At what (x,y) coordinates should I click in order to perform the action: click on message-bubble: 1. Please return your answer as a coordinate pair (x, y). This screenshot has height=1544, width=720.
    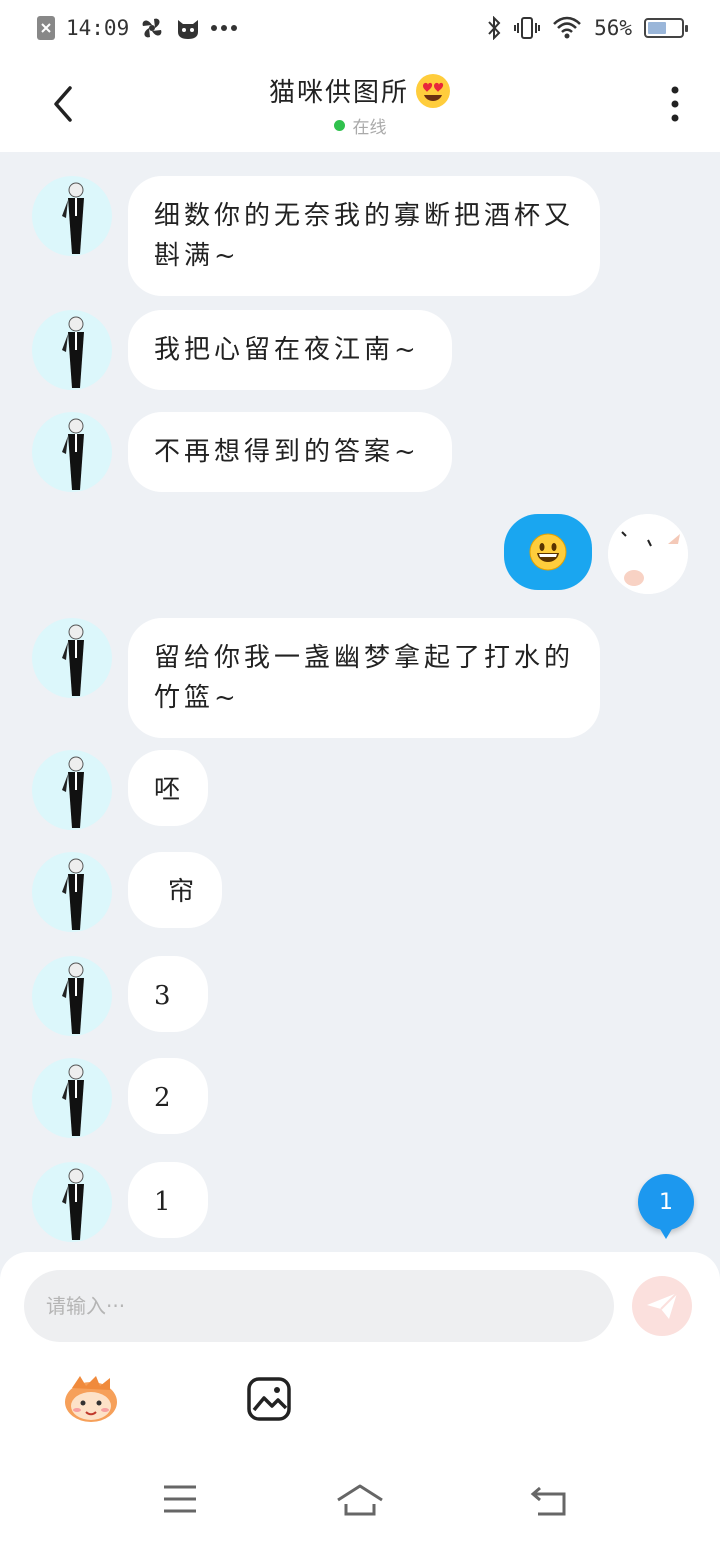
    Looking at the image, I should click on (168, 1200).